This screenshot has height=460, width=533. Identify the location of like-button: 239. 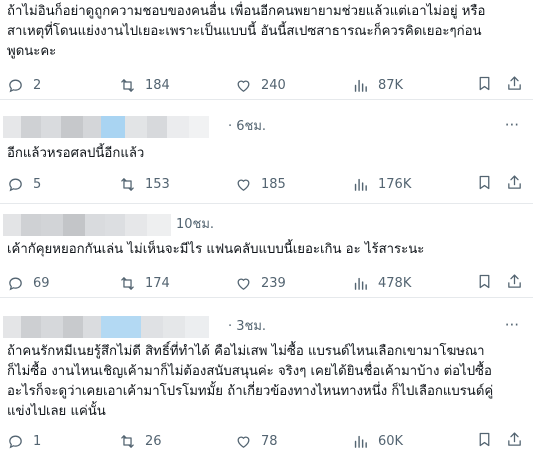
(260, 283).